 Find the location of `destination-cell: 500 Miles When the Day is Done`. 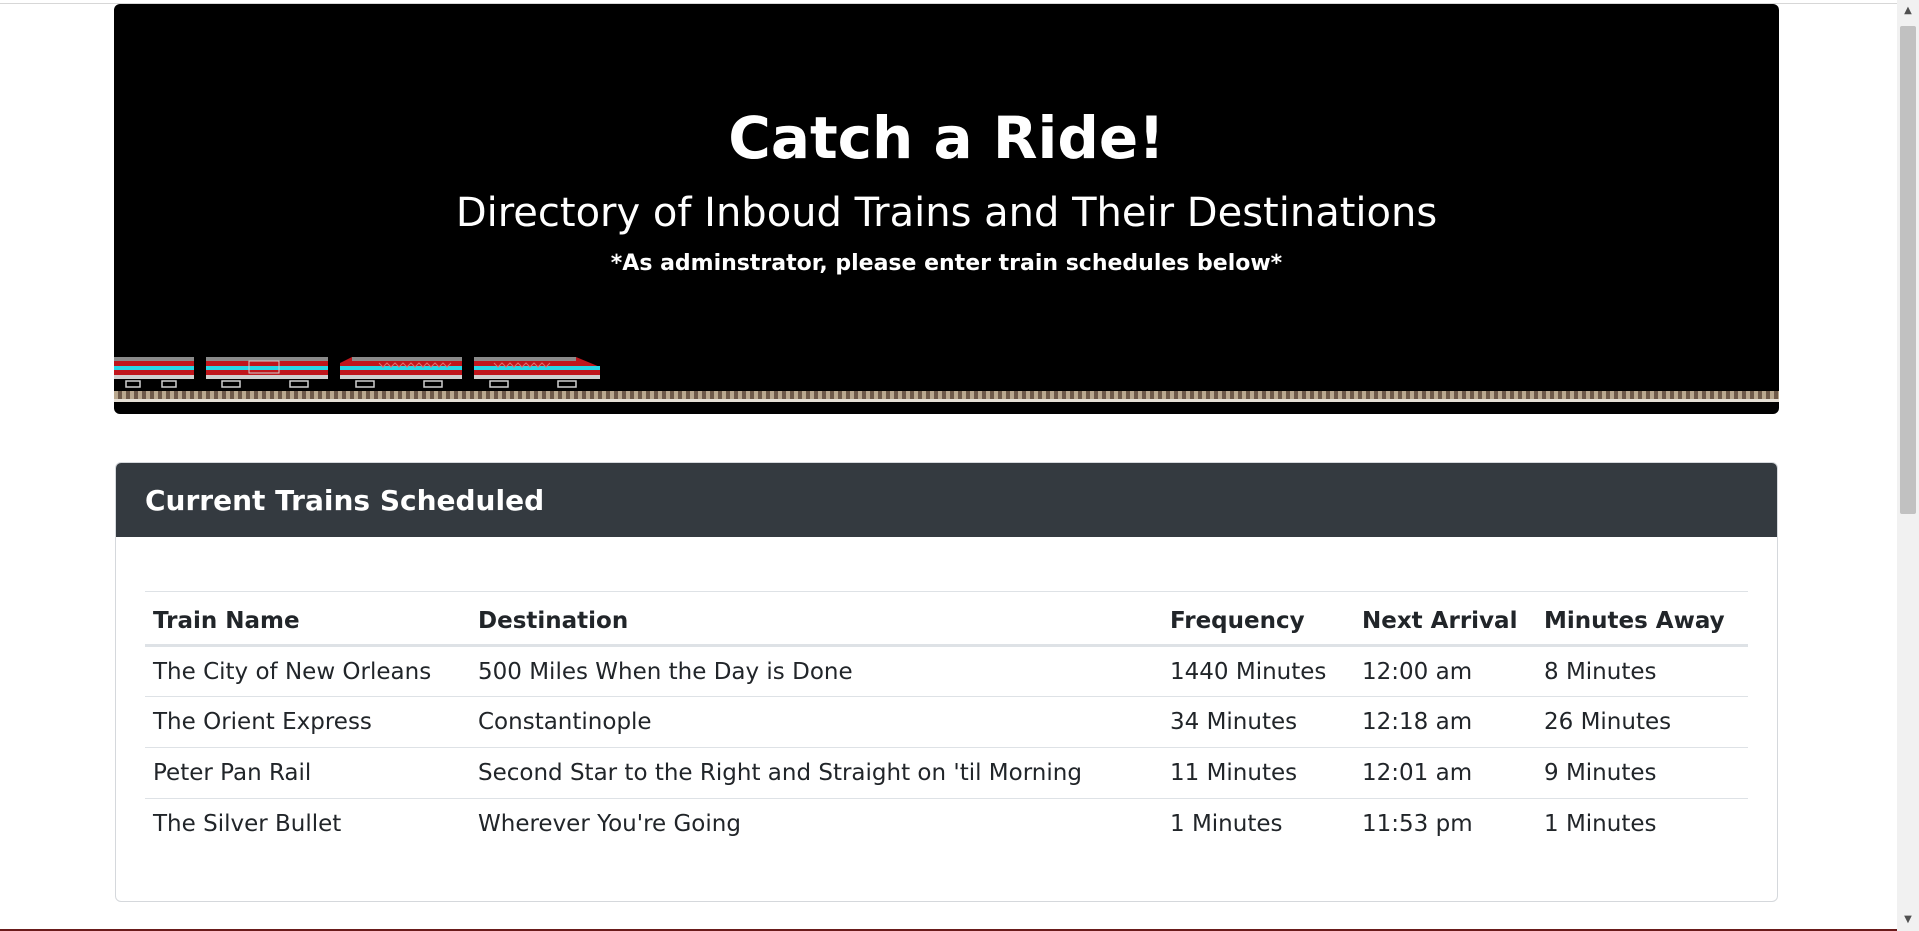

destination-cell: 500 Miles When the Day is Done is located at coordinates (816, 671).